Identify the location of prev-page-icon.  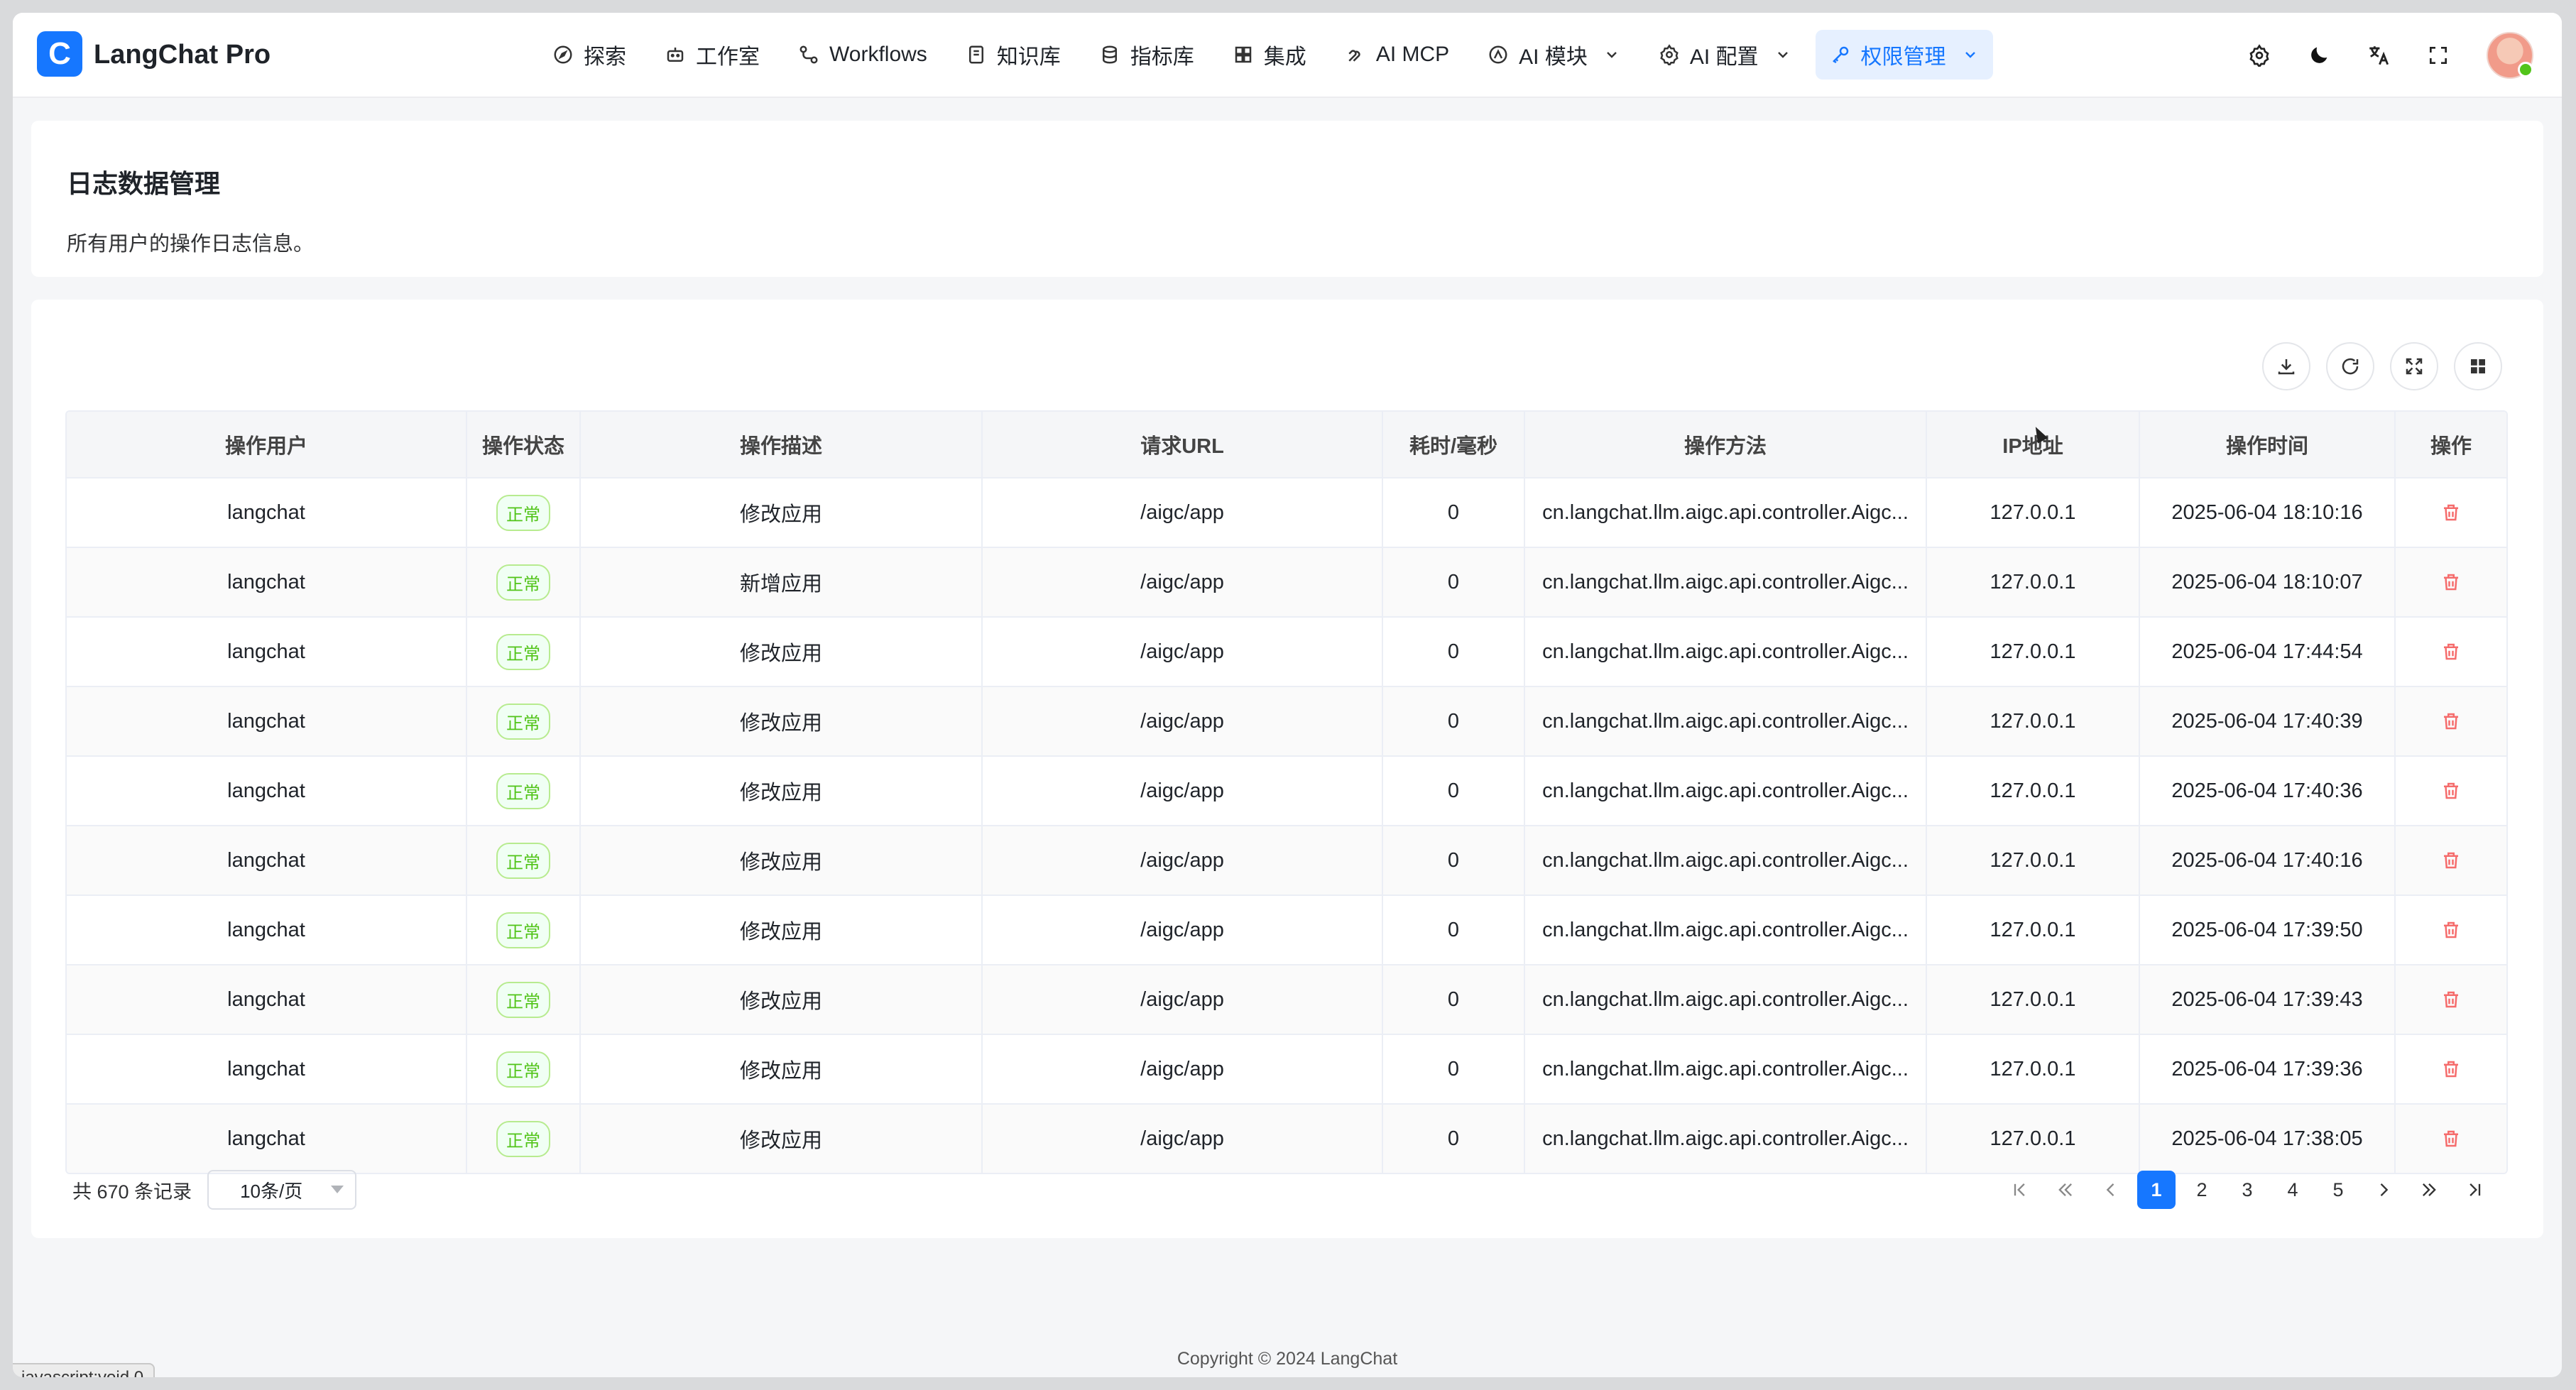
(2111, 1190).